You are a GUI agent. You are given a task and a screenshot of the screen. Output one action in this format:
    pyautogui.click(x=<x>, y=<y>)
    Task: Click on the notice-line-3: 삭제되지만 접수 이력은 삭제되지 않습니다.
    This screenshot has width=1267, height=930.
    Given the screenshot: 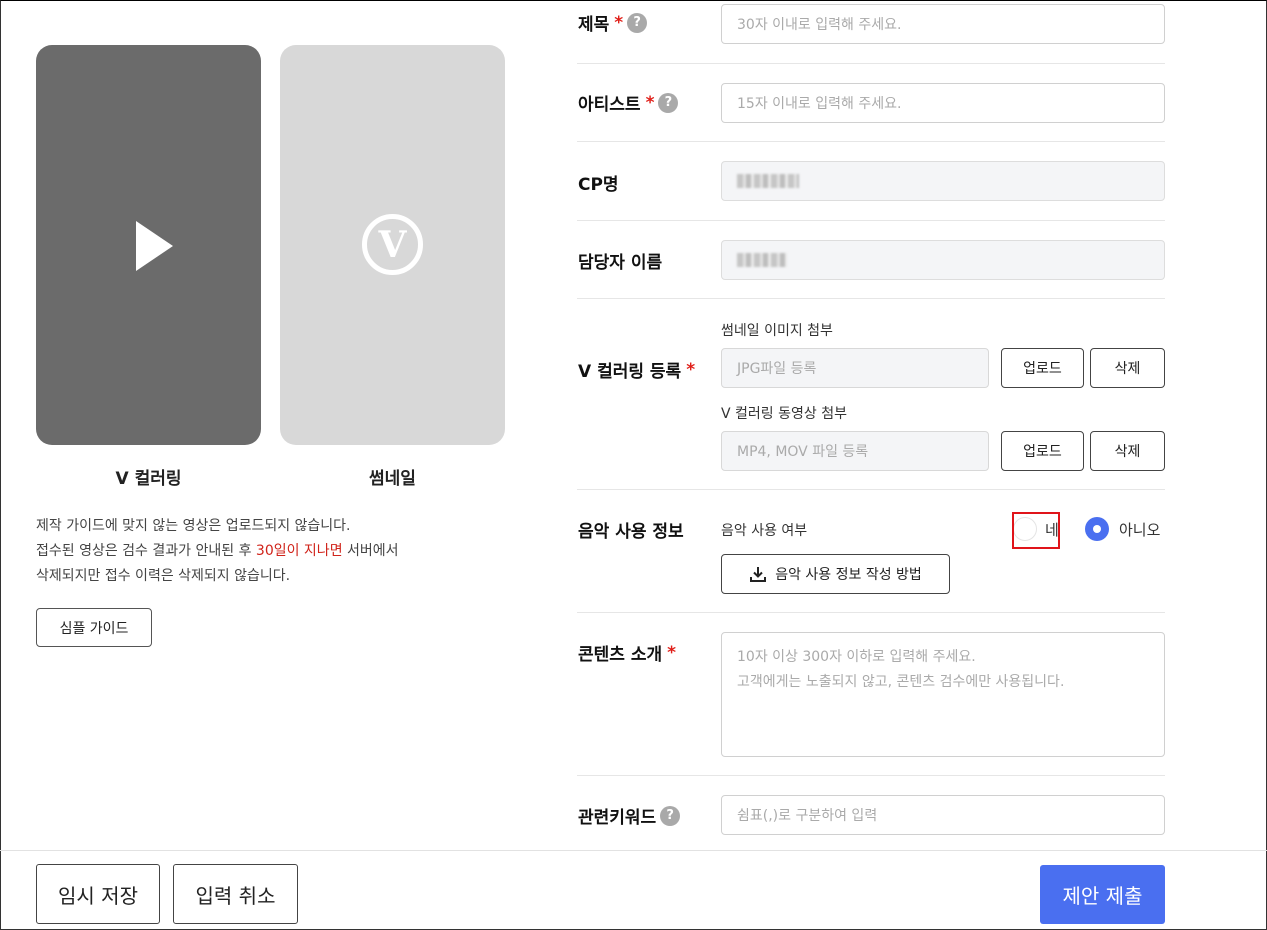 What is the action you would take?
    pyautogui.click(x=163, y=576)
    